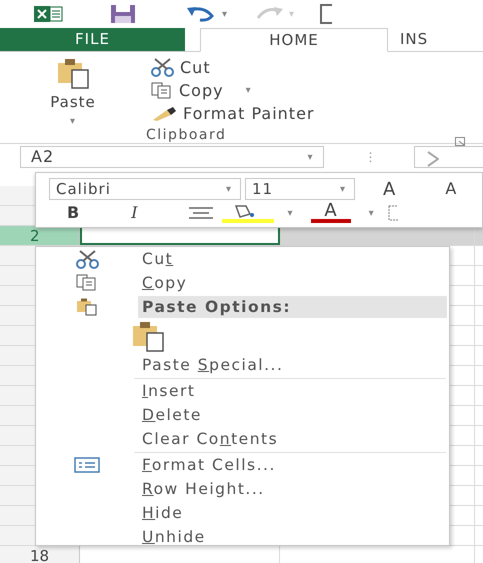 The height and width of the screenshot is (563, 483). I want to click on group-label: Clipboard, so click(186, 135).